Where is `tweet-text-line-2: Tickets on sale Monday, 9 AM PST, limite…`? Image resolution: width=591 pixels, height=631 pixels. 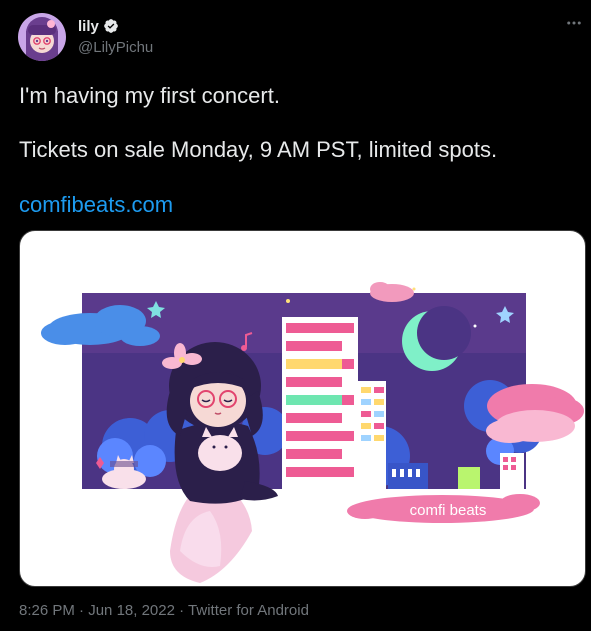
tweet-text-line-2: Tickets on sale Monday, 9 AM PST, limite… is located at coordinates (258, 149).